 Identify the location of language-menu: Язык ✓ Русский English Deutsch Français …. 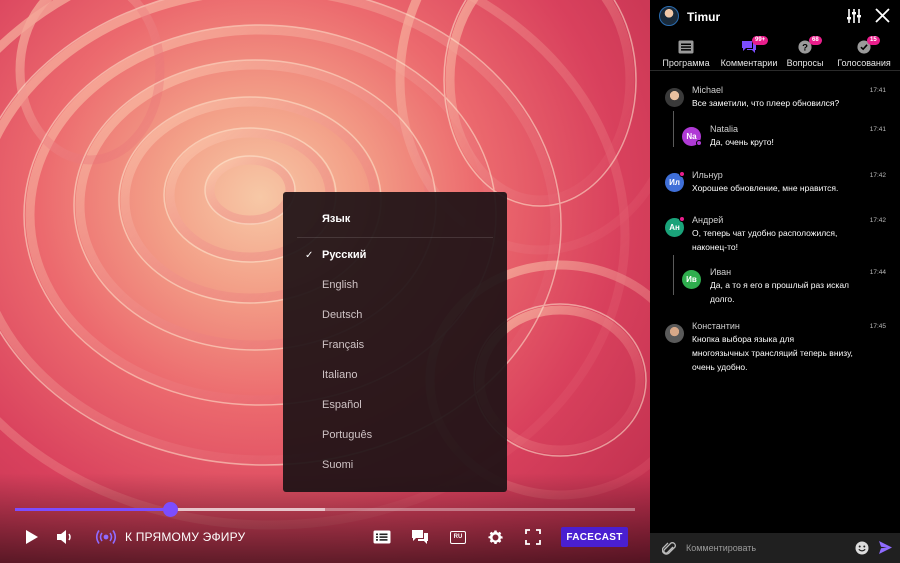
(395, 342).